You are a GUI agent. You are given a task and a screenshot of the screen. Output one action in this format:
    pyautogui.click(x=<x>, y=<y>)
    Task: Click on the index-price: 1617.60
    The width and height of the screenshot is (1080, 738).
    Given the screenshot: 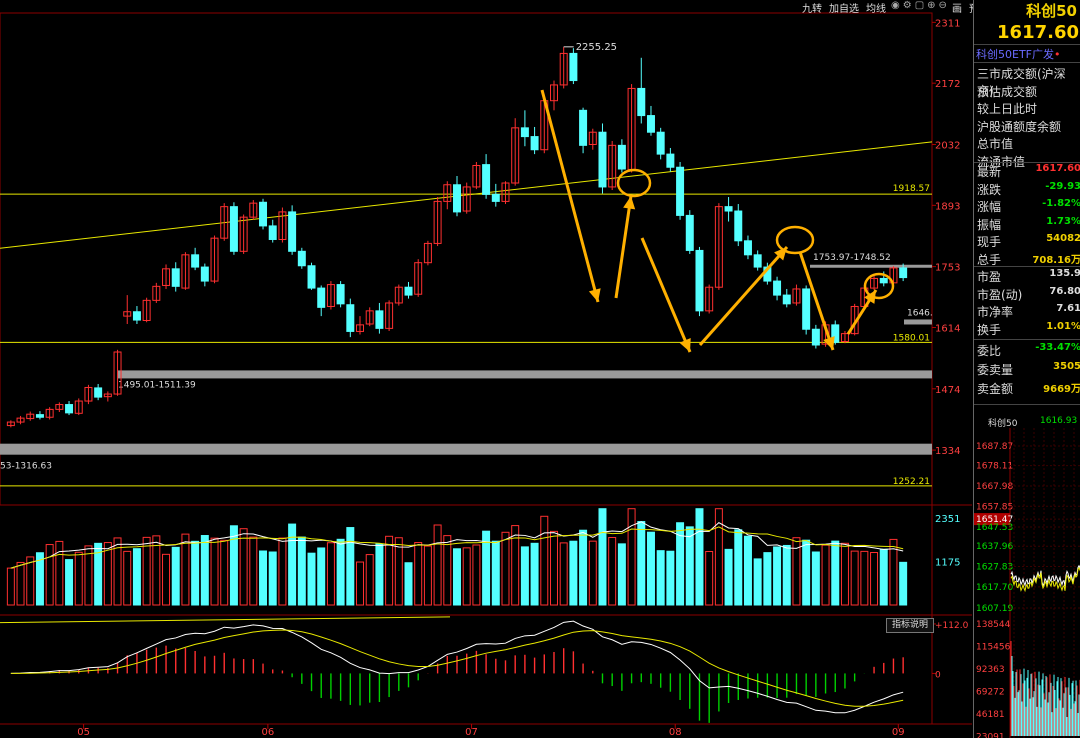 What is the action you would take?
    pyautogui.click(x=1038, y=32)
    